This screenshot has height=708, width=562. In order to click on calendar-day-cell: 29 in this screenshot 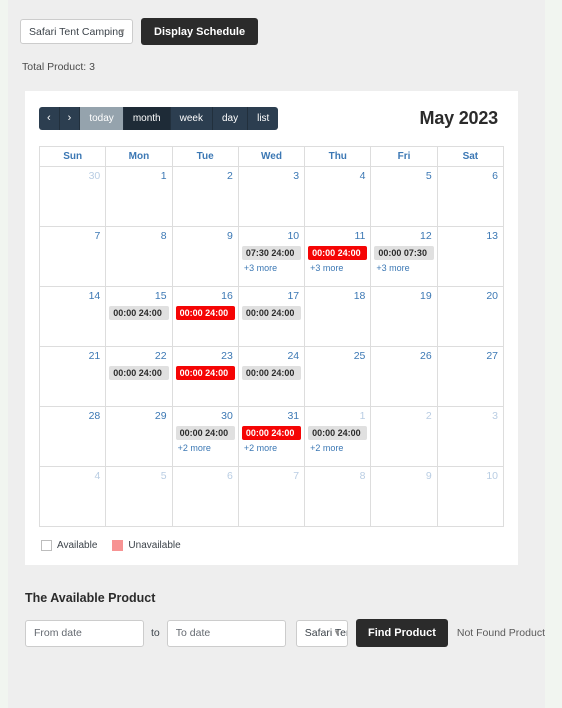, I will do `click(139, 436)`.